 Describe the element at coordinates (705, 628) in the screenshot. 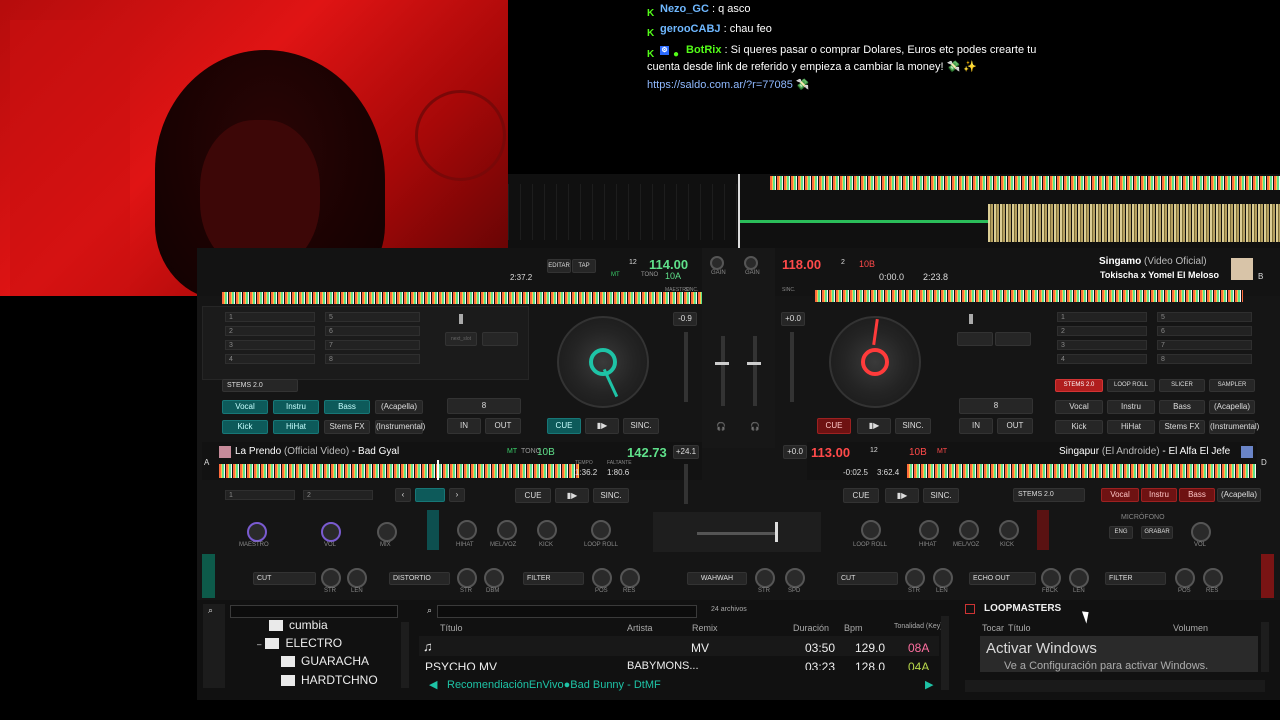

I see `column-header-remix: Remix` at that location.